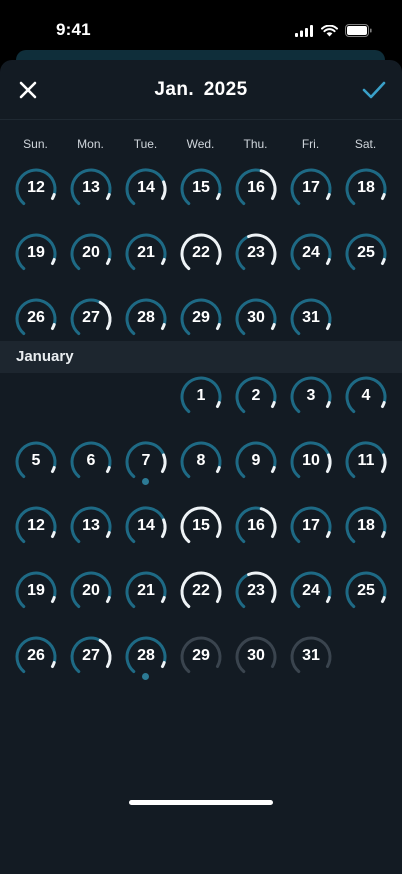  I want to click on calendar-day: 8, so click(201, 461).